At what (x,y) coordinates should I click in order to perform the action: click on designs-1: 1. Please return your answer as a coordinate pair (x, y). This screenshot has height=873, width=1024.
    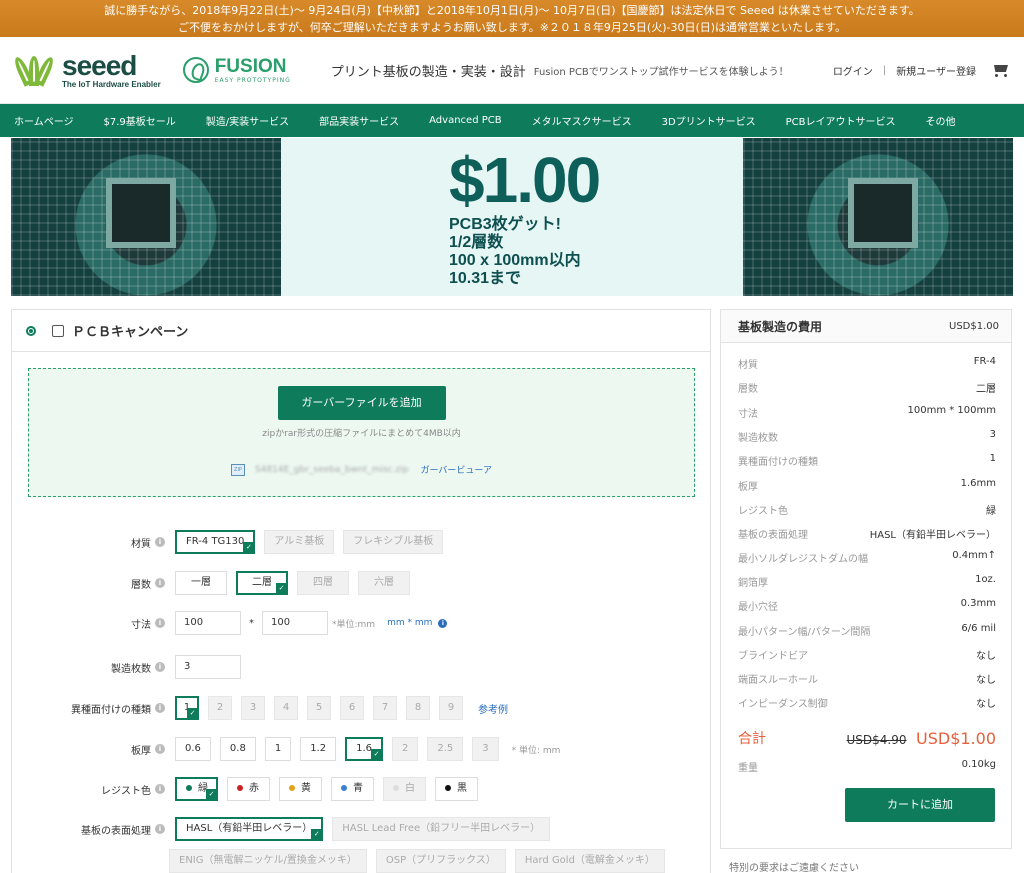
    Looking at the image, I should click on (187, 708).